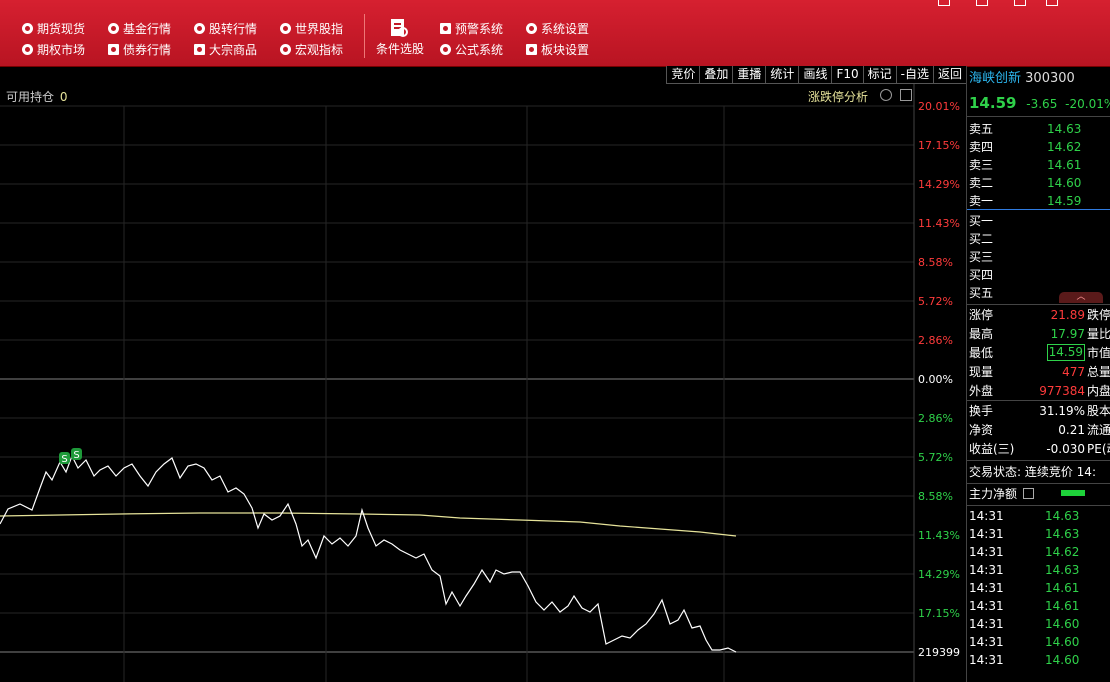  I want to click on share-transfer-icon, so click(199, 28).